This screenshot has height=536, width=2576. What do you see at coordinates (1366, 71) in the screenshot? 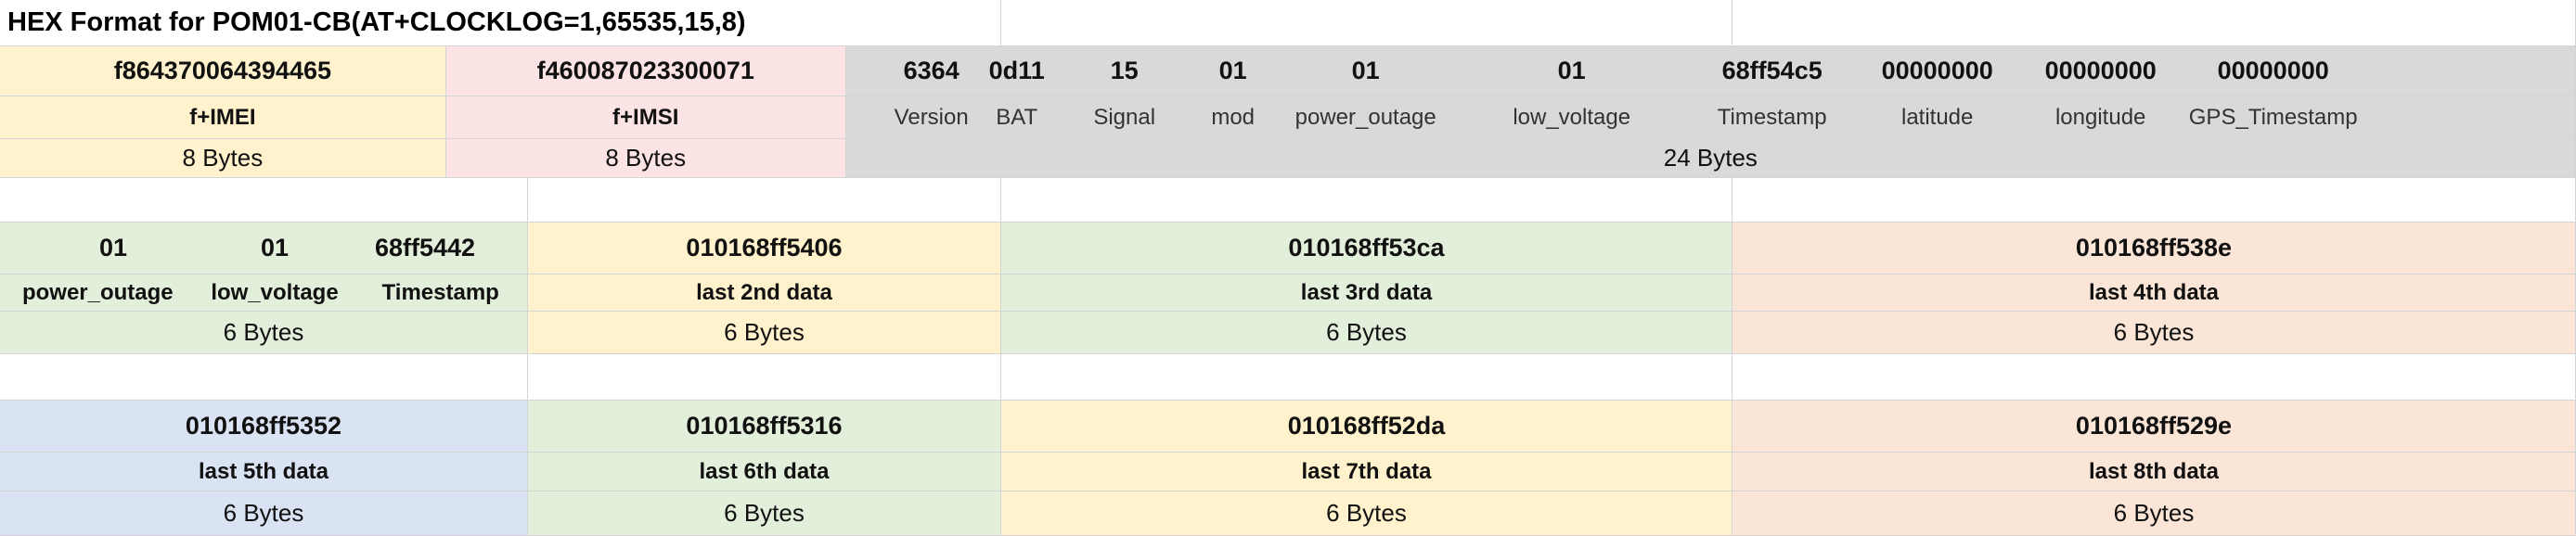
I see `power-outage-hex: 01` at bounding box center [1366, 71].